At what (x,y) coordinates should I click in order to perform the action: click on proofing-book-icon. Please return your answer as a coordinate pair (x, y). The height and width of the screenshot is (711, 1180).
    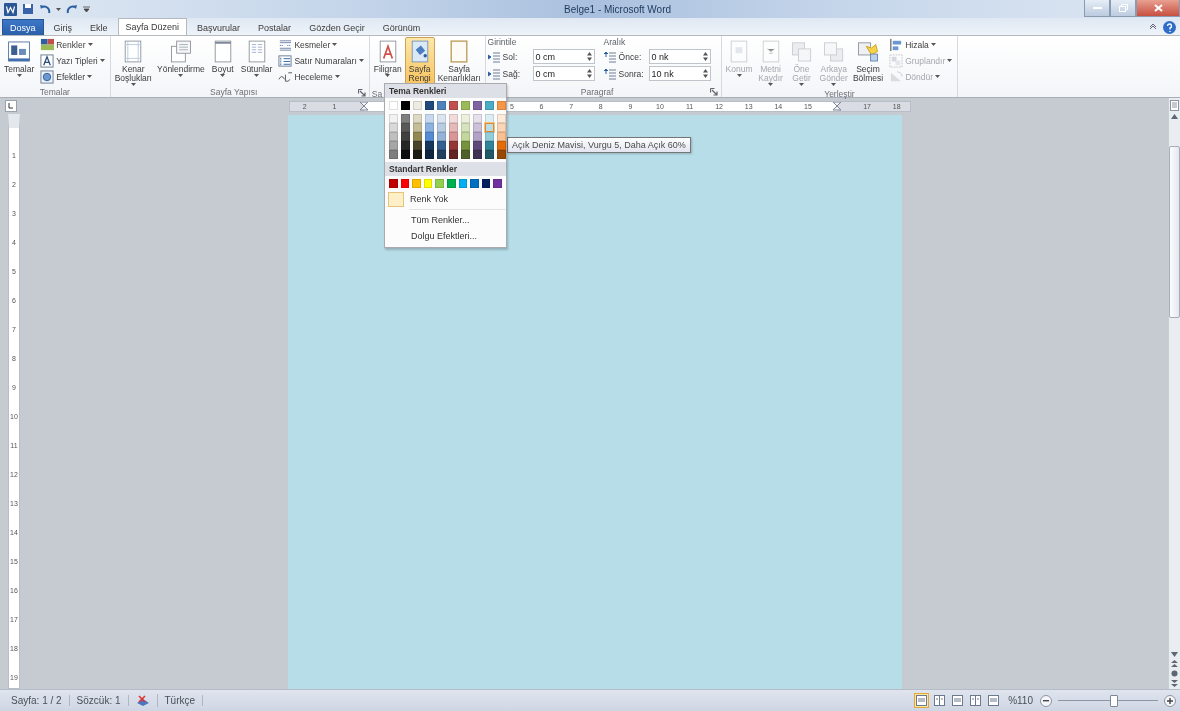
    Looking at the image, I should click on (142, 700).